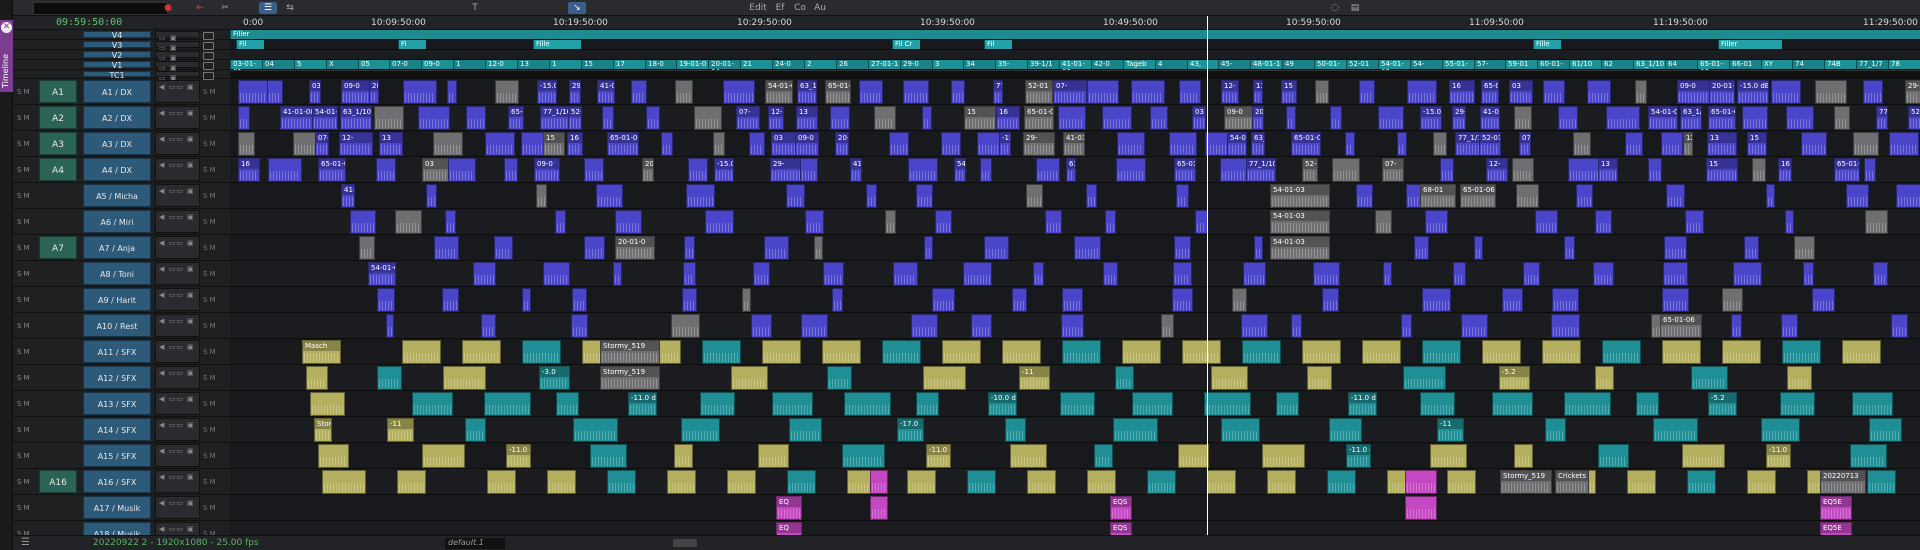  I want to click on video-clip: 03-01-01, so click(246, 68).